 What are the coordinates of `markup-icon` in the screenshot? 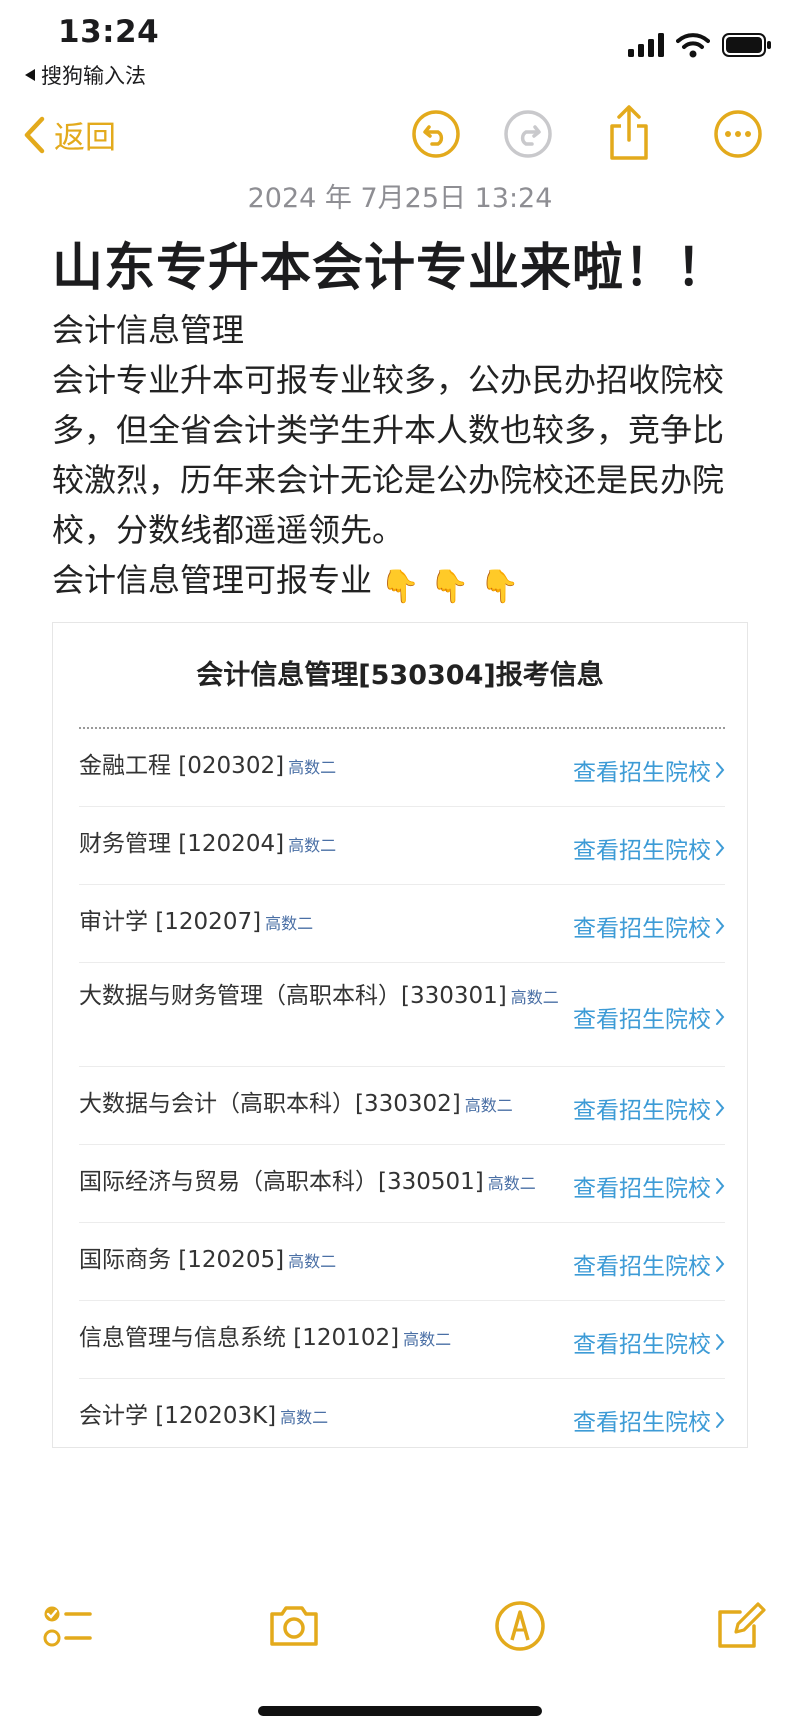 It's located at (520, 1626).